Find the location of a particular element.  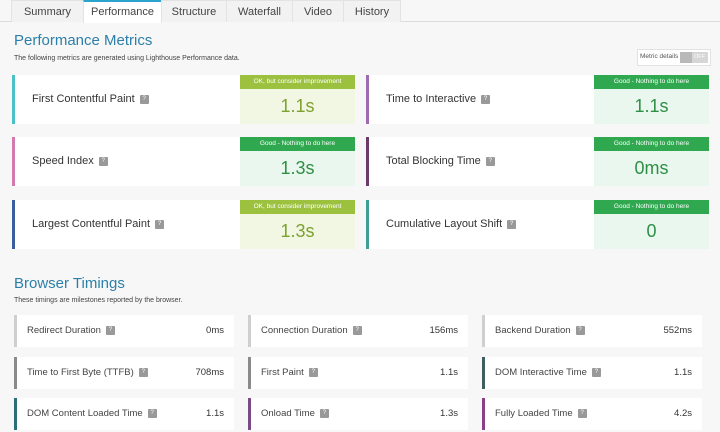

timing-card: Time to First Byte (TTFB)? 708ms is located at coordinates (124, 373).